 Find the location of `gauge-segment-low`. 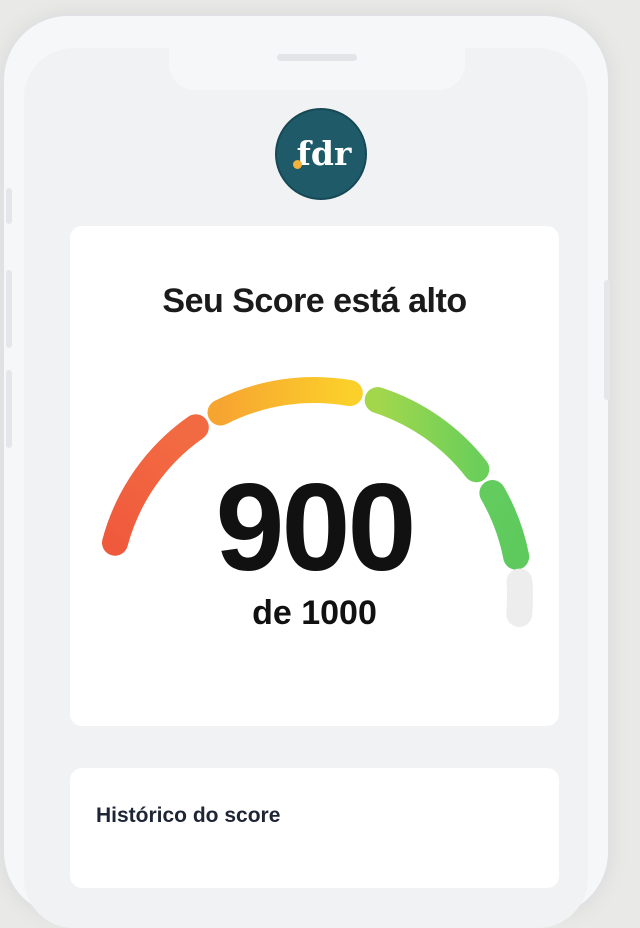

gauge-segment-low is located at coordinates (285, 401).